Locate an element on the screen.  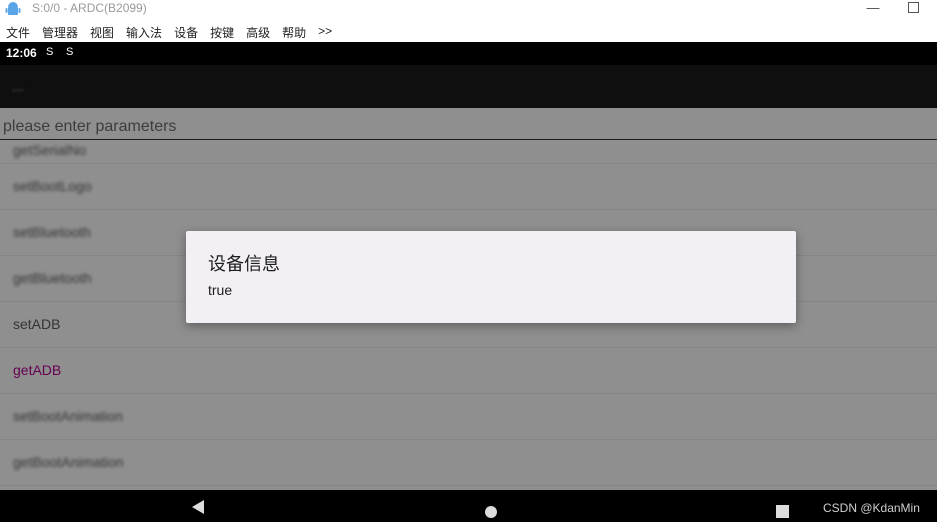
back-icon is located at coordinates (198, 507).